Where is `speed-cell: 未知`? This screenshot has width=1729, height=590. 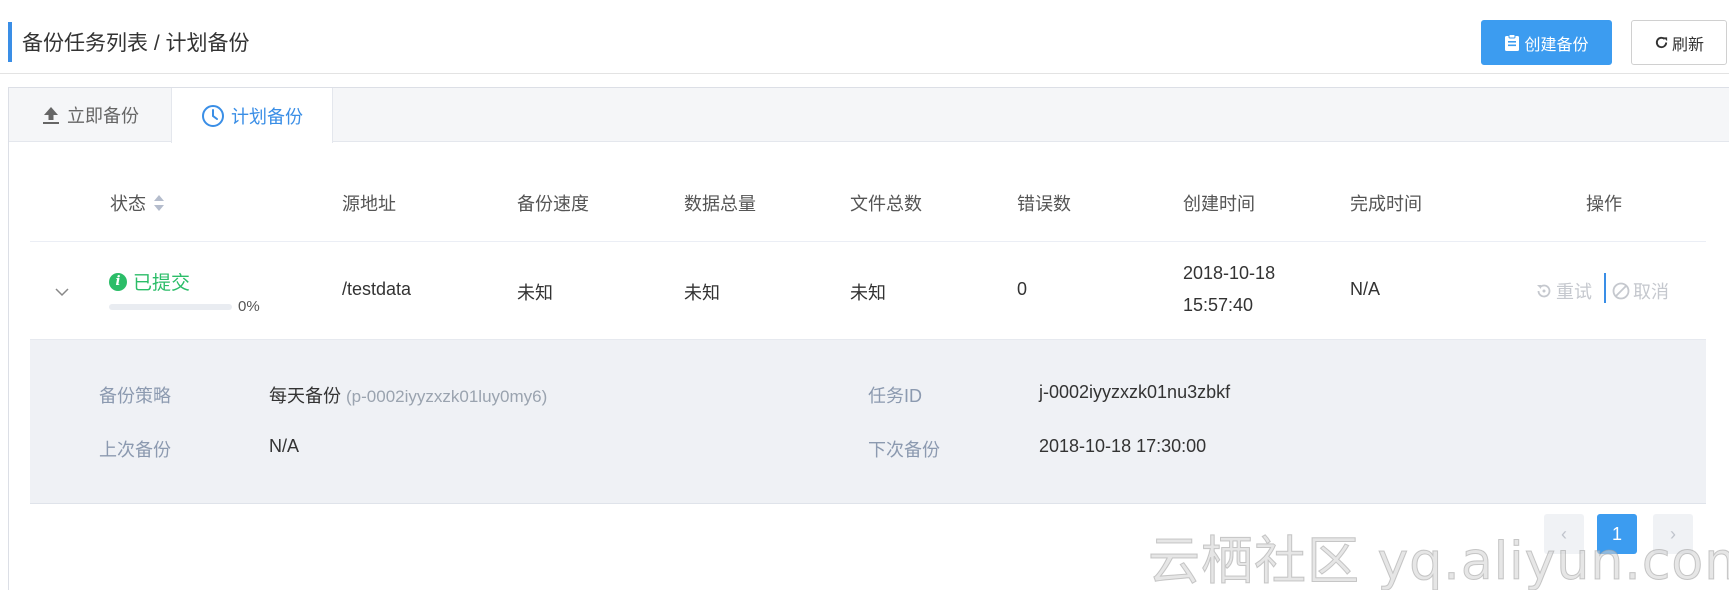 speed-cell: 未知 is located at coordinates (535, 293).